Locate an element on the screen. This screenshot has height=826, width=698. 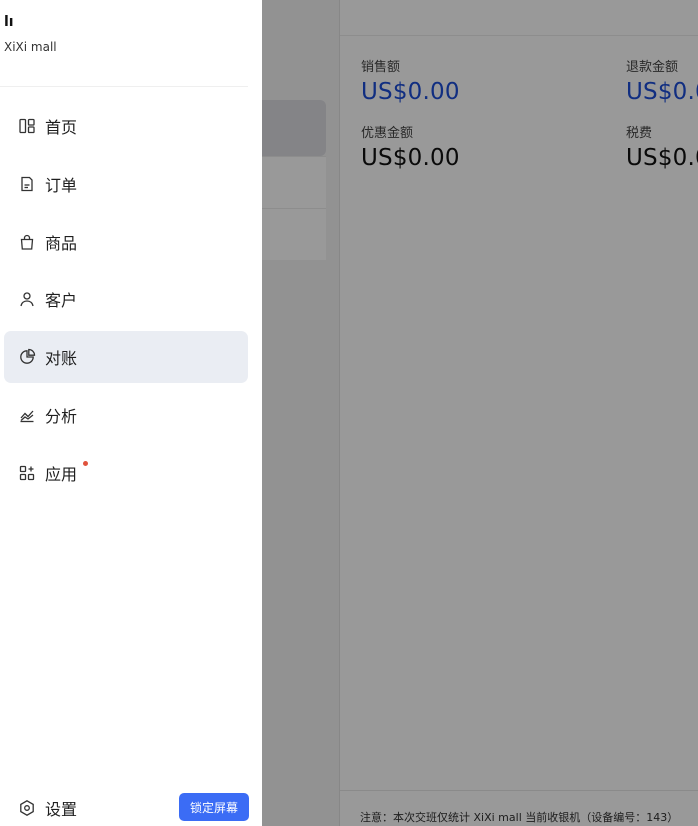
nav-item-analytics: 分析 is located at coordinates (126, 415).